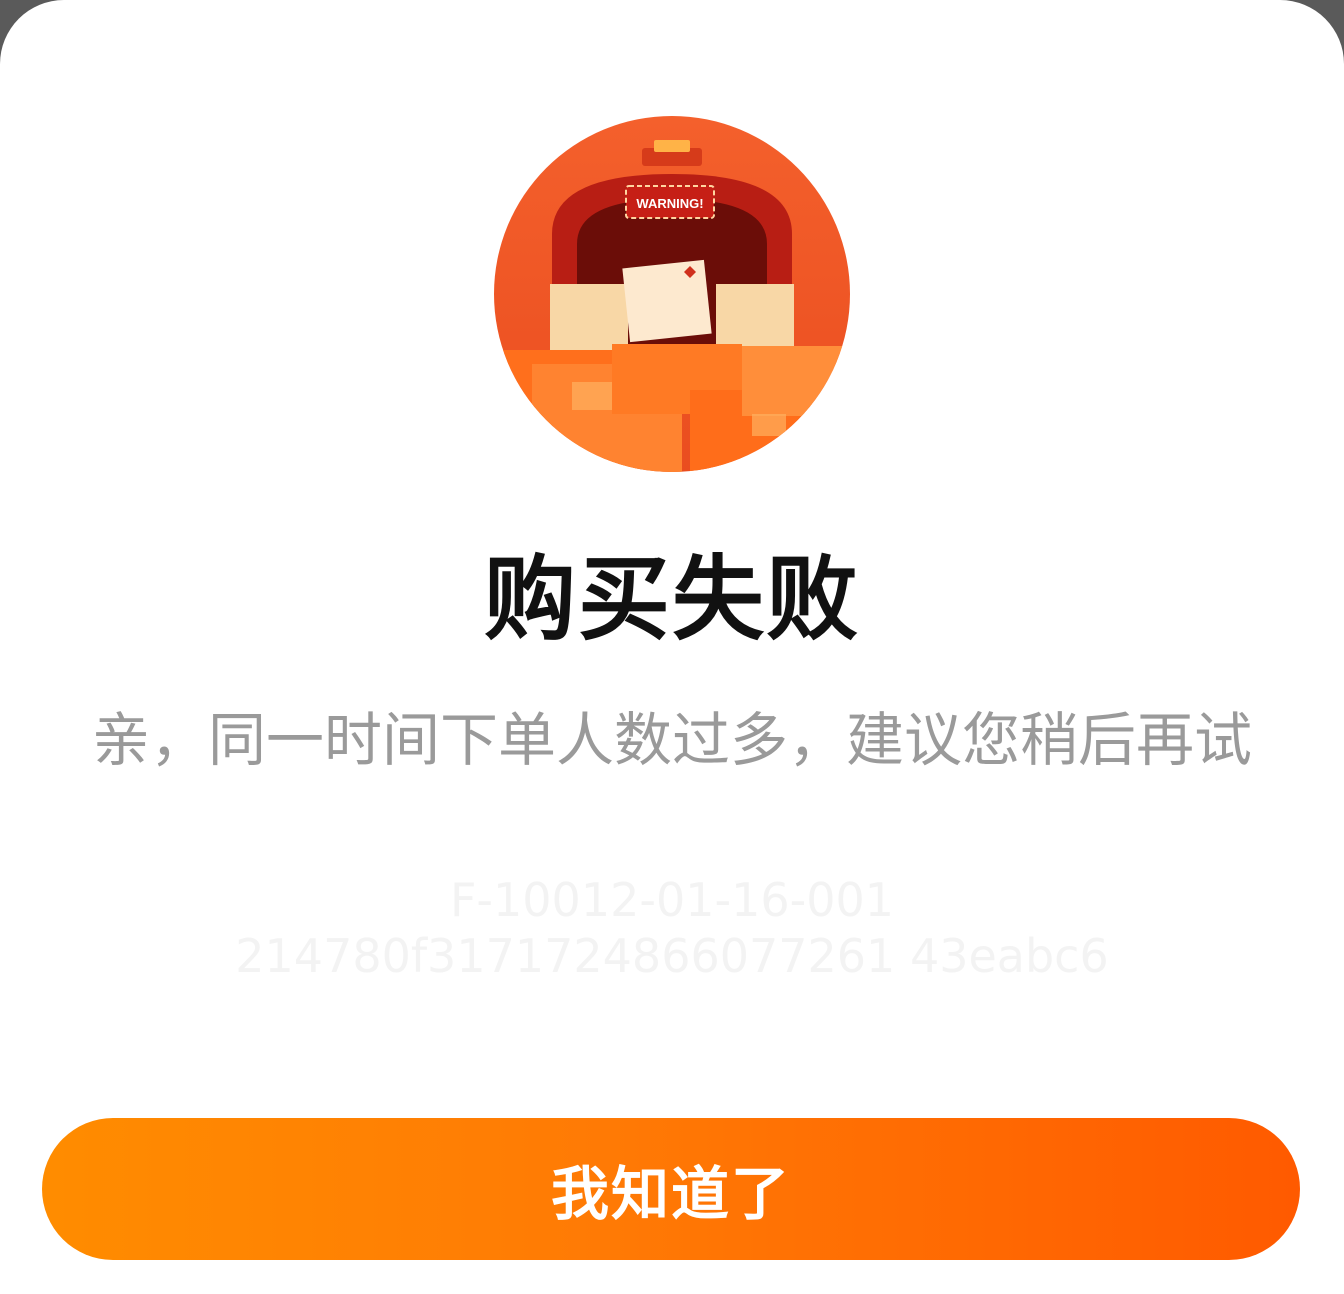  What do you see at coordinates (672, 900) in the screenshot?
I see `error-code: F-10012-01-16-001` at bounding box center [672, 900].